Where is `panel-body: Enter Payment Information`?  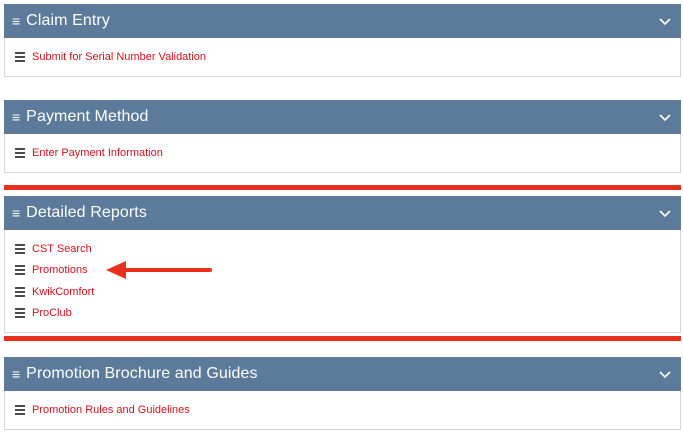 panel-body: Enter Payment Information is located at coordinates (342, 153).